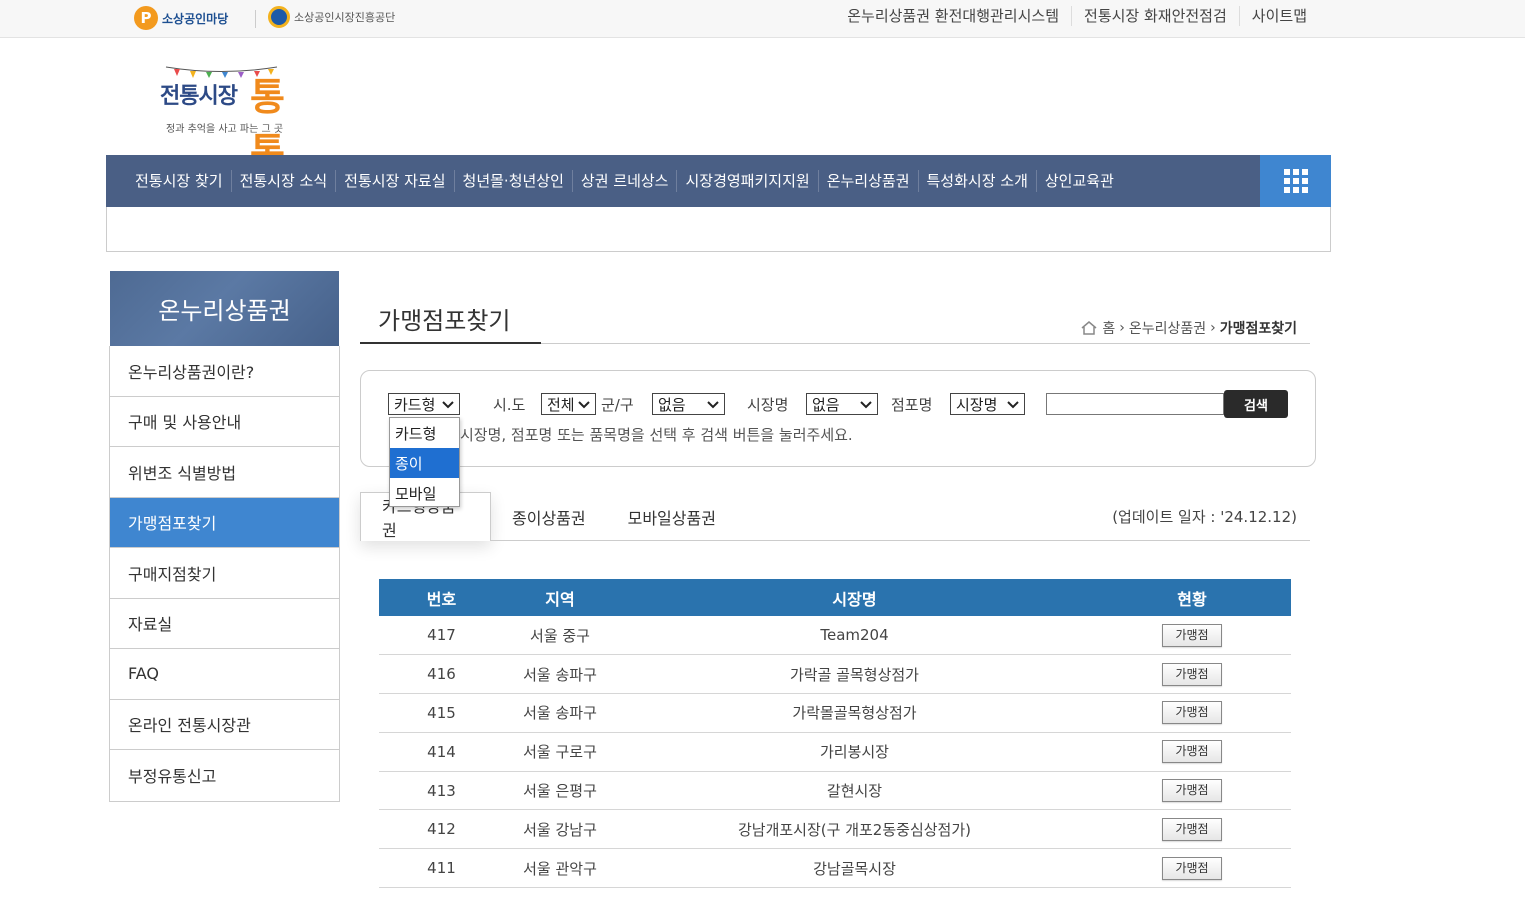 The height and width of the screenshot is (898, 1525). What do you see at coordinates (568, 404) in the screenshot?
I see `sido-select: 전체` at bounding box center [568, 404].